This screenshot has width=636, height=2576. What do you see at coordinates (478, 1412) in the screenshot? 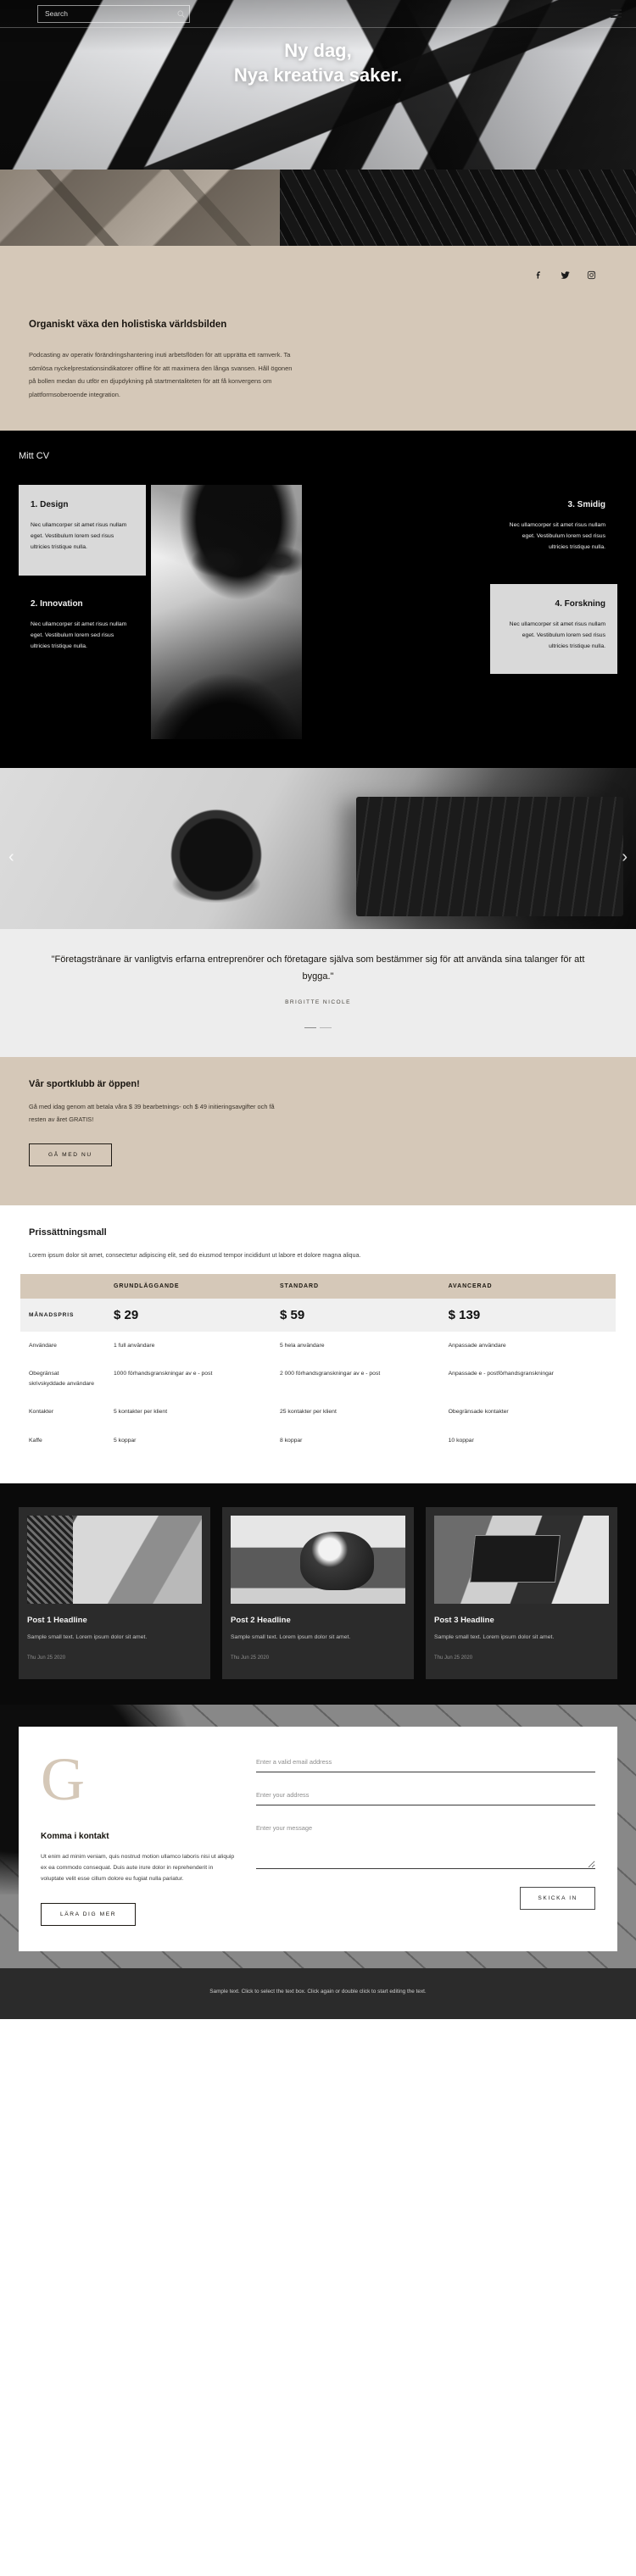
I see `pricing-feature-value: Obegränsade kontakter` at bounding box center [478, 1412].